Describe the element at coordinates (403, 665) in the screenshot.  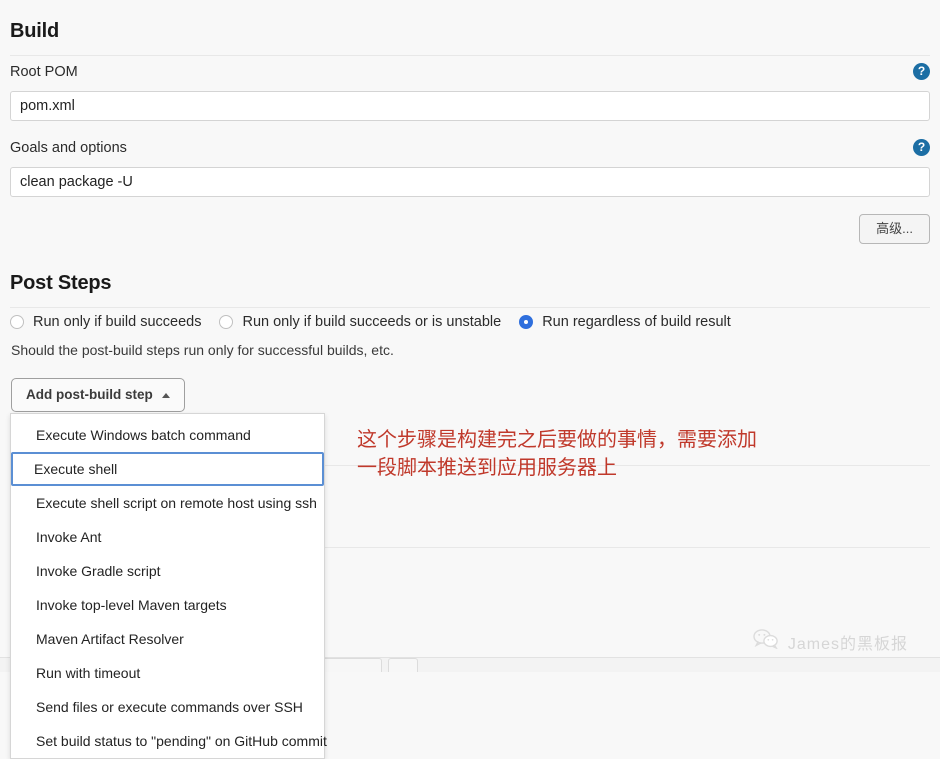
I see `tertiary-button` at that location.